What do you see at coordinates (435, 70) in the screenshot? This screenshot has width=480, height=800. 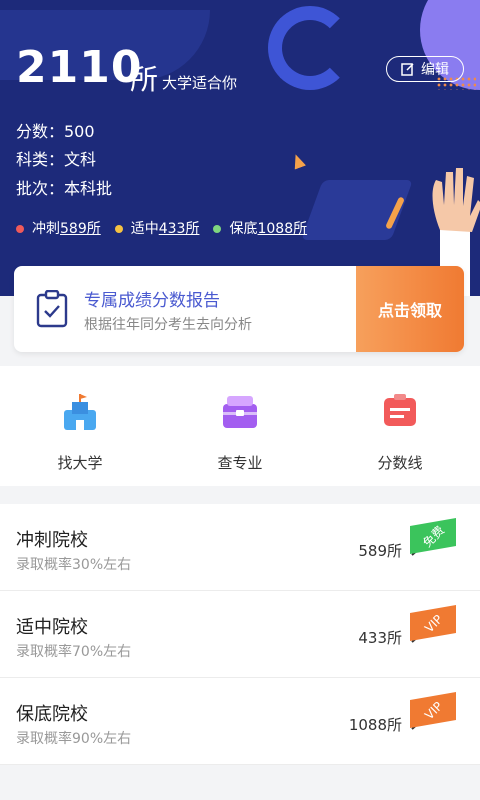 I see `edit-label: 编辑` at bounding box center [435, 70].